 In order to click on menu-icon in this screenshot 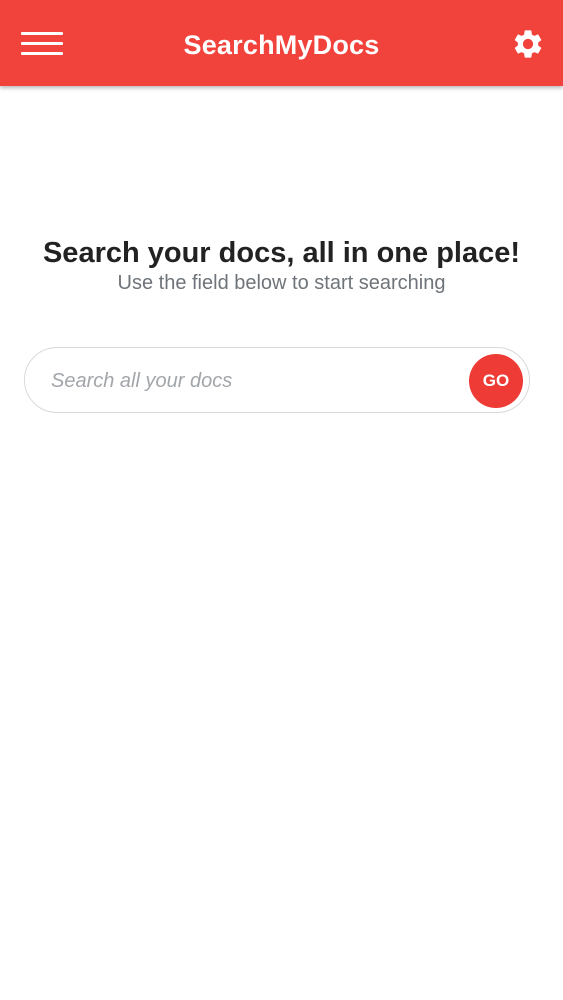, I will do `click(42, 43)`.